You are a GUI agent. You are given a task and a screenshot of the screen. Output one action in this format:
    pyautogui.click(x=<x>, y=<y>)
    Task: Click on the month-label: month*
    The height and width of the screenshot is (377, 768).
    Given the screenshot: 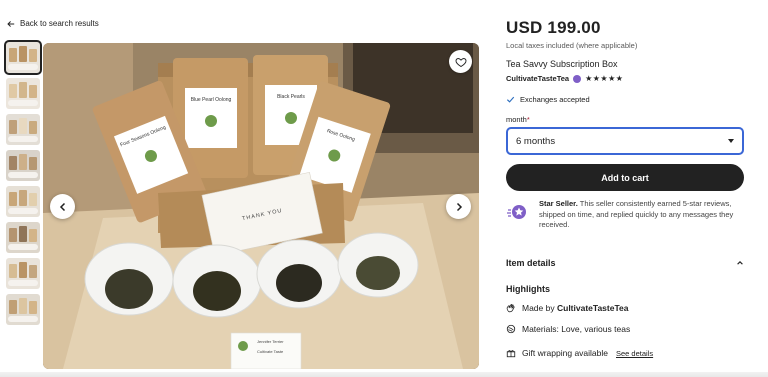 What is the action you would take?
    pyautogui.click(x=518, y=119)
    